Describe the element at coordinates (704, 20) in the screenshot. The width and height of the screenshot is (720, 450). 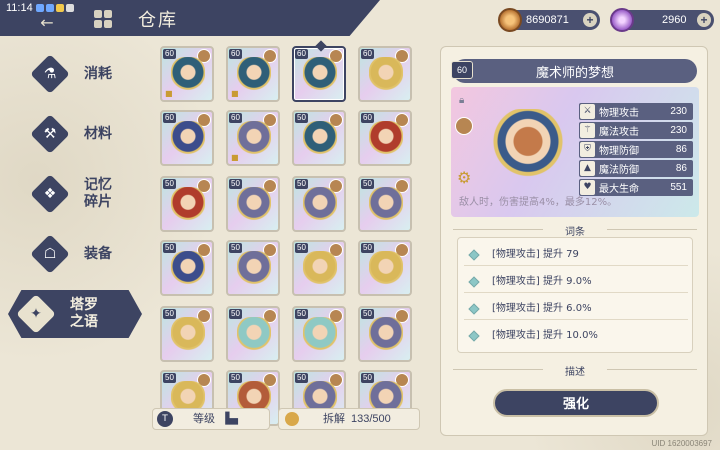
I see `add-gem-button: +` at that location.